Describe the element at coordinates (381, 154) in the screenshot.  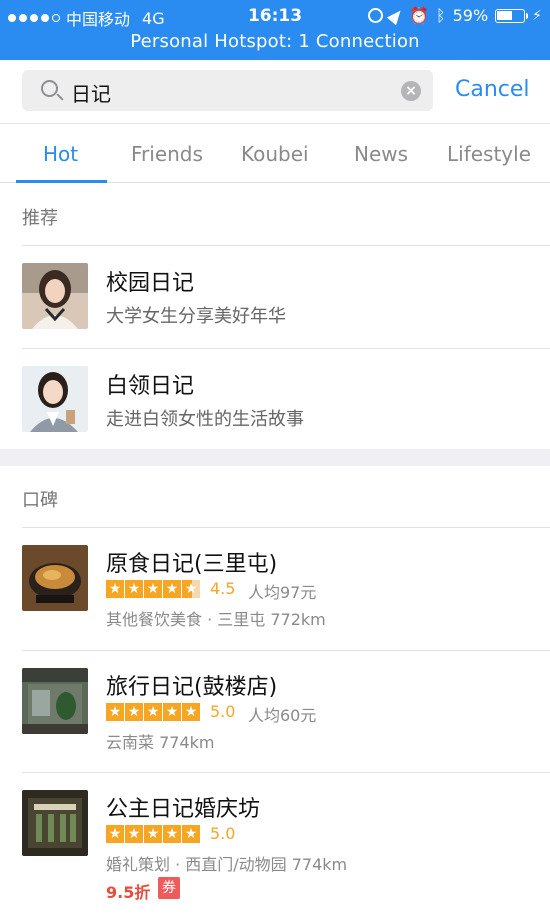
I see `tab-news: News` at that location.